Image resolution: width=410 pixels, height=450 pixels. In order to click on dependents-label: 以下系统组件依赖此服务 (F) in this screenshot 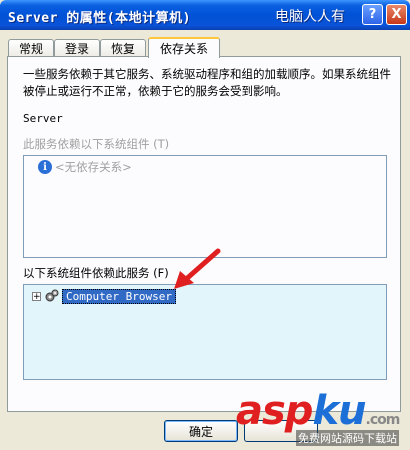, I will do `click(96, 273)`.